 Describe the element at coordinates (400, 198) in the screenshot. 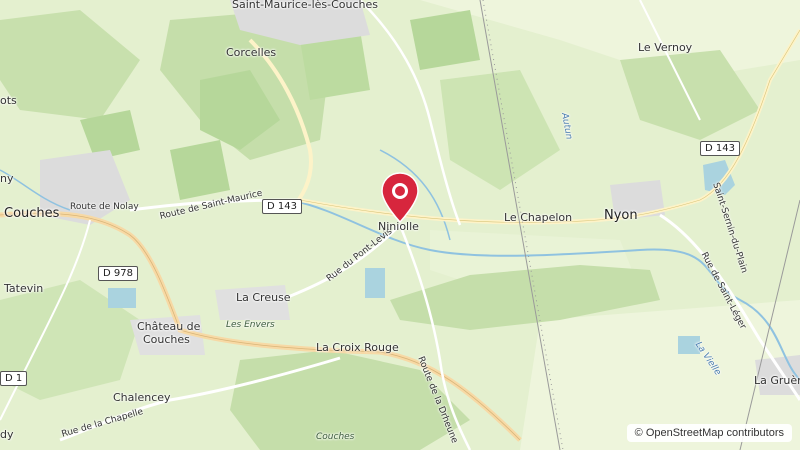

I see `map-pin-icon` at that location.